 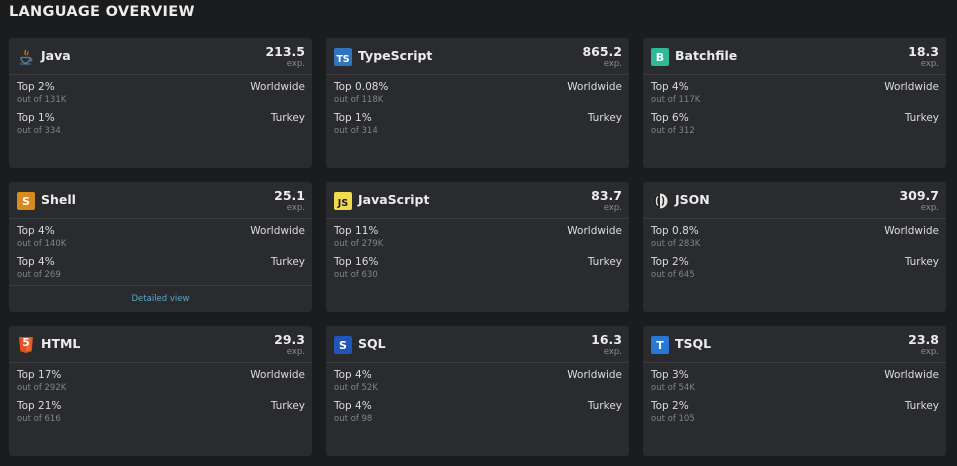 I want to click on language-name: JSON, so click(x=692, y=199).